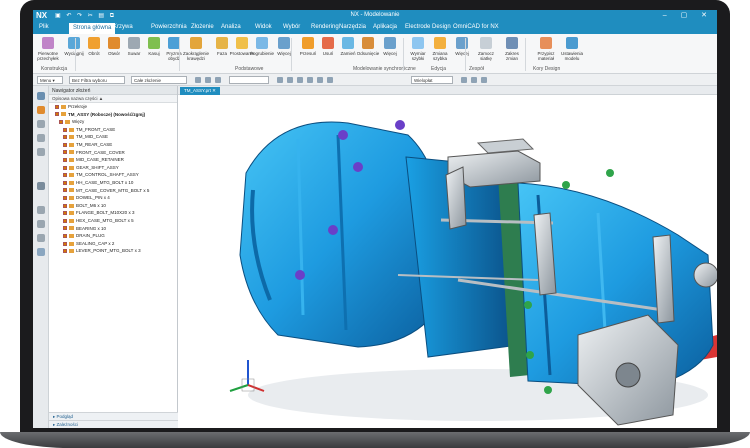 The width and height of the screenshot is (750, 448). Describe the element at coordinates (512, 49) in the screenshot. I see `ribbon-button: Zakres zmian` at that location.